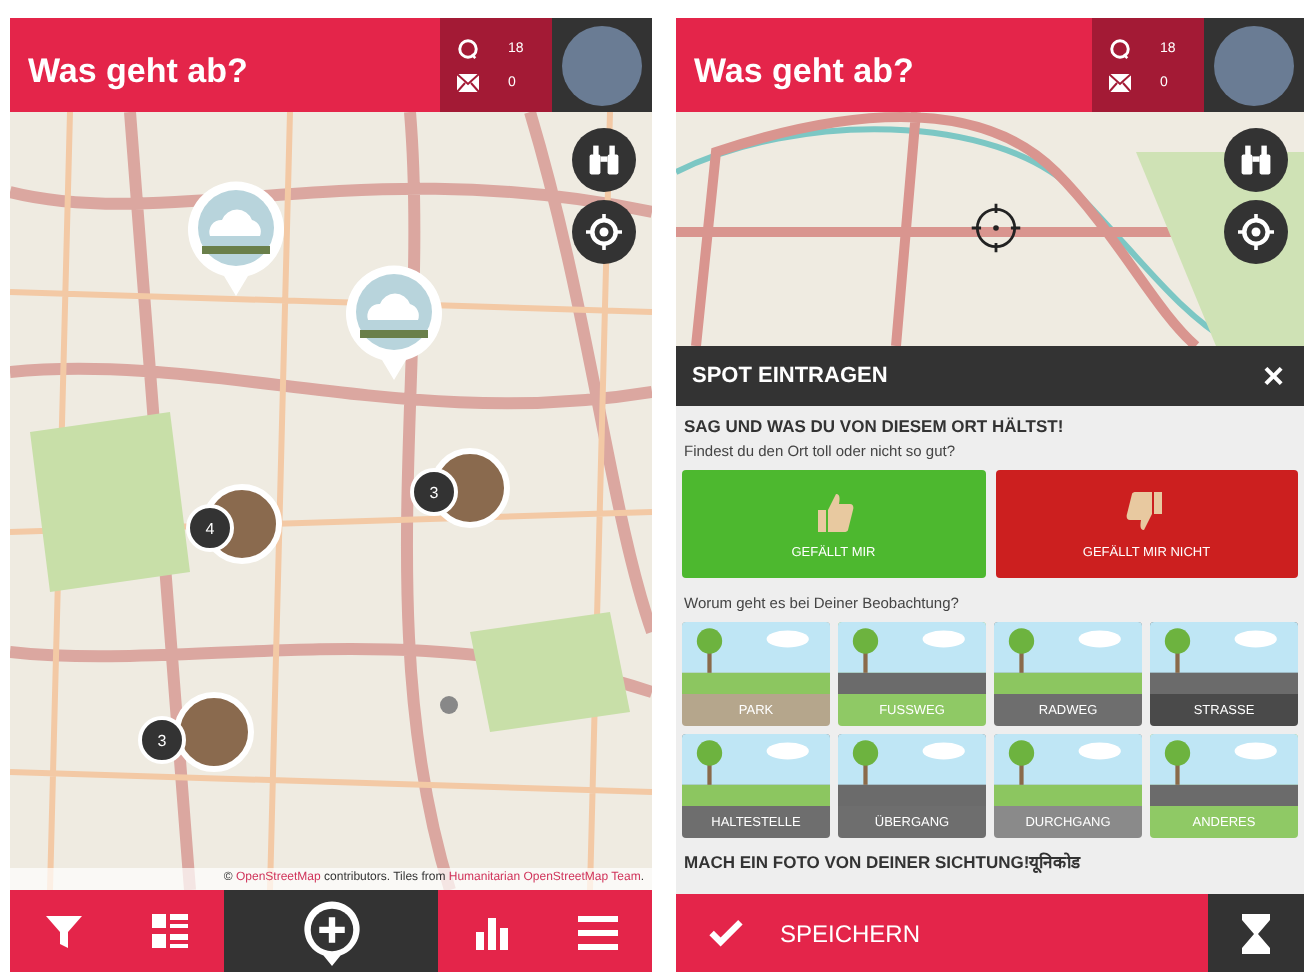  What do you see at coordinates (1273, 376) in the screenshot?
I see `close-button: ×` at bounding box center [1273, 376].